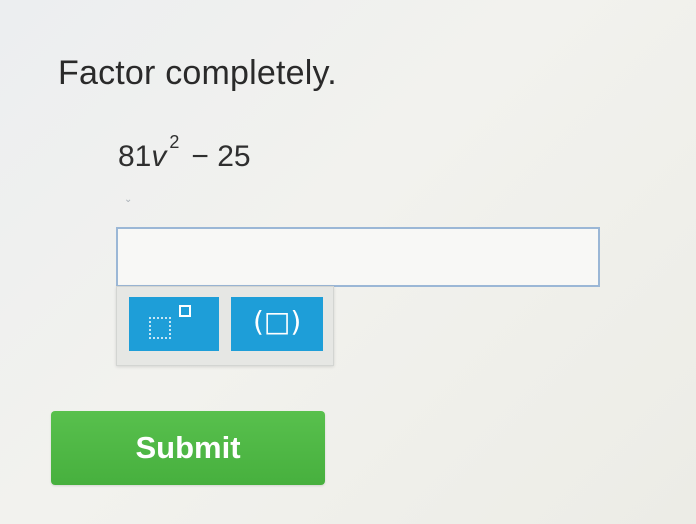  I want to click on math-toolbar: (□), so click(225, 326).